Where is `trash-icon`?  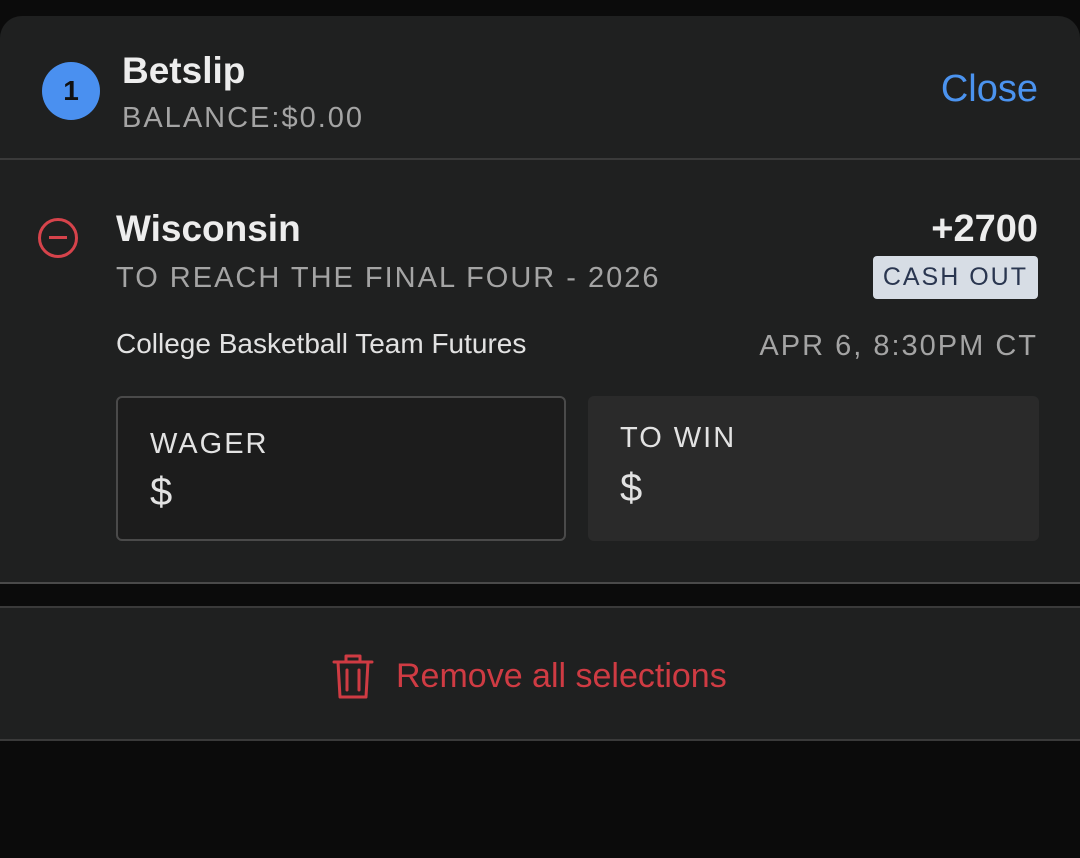
trash-icon is located at coordinates (353, 676).